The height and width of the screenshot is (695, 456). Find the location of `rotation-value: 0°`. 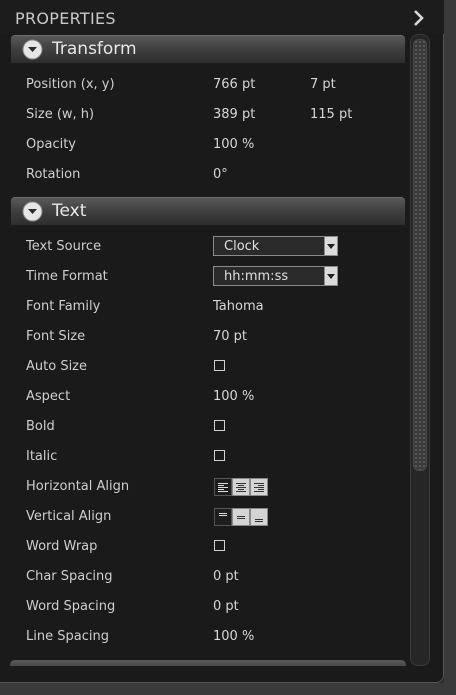

rotation-value: 0° is located at coordinates (220, 174).